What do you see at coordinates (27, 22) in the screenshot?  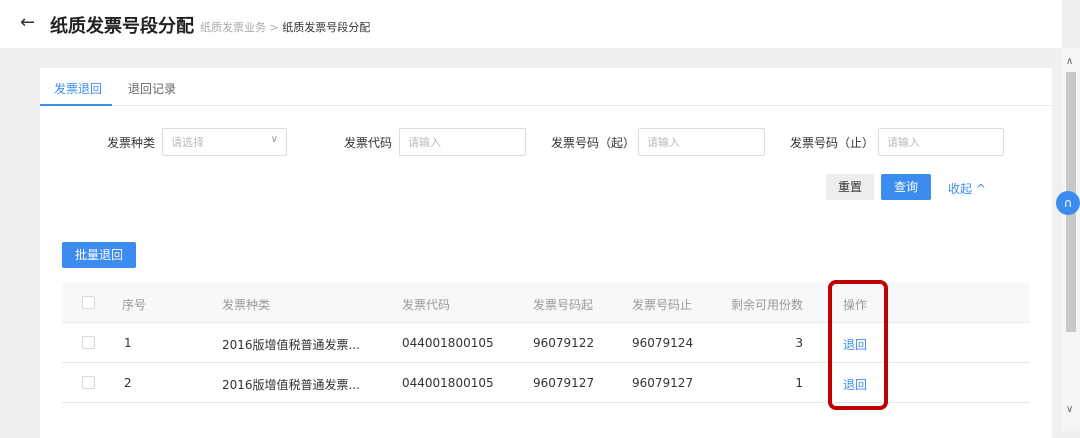 I see `back-arrow-icon: ←` at bounding box center [27, 22].